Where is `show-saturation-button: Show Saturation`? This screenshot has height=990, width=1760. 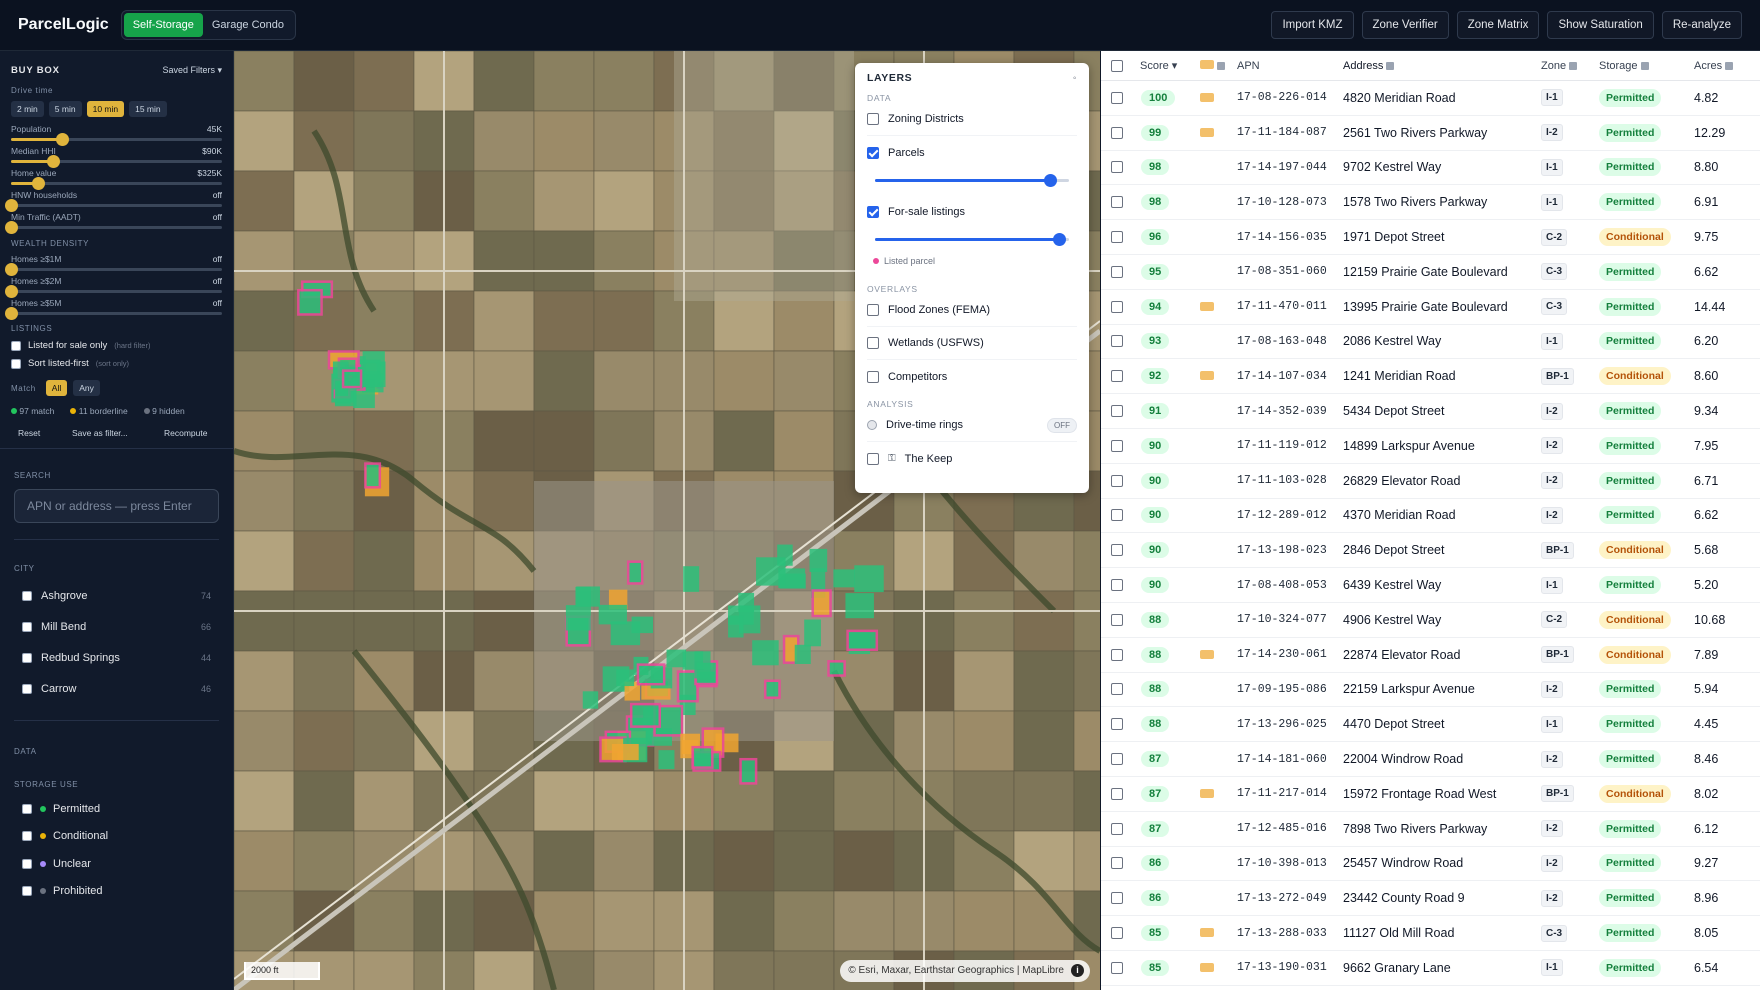 show-saturation-button: Show Saturation is located at coordinates (1600, 25).